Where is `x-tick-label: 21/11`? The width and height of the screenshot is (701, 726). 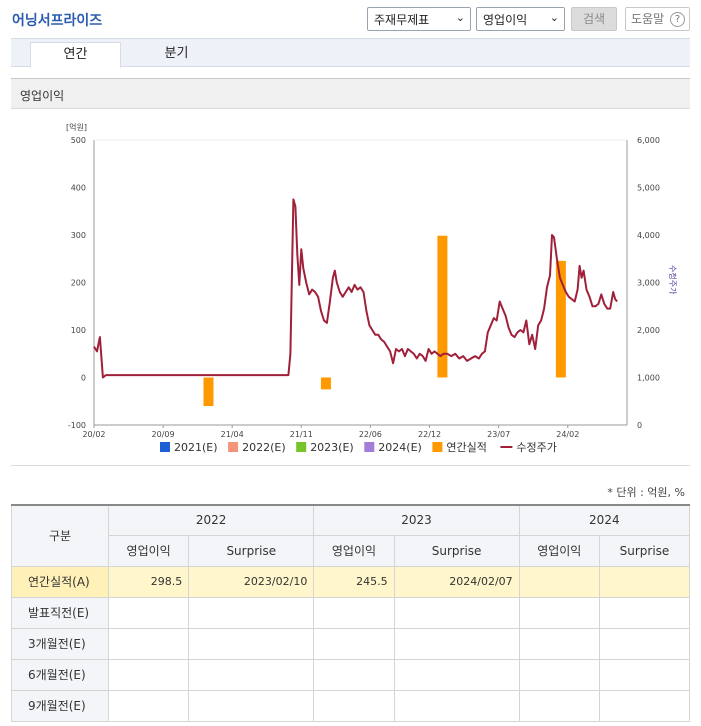 x-tick-label: 21/11 is located at coordinates (301, 434).